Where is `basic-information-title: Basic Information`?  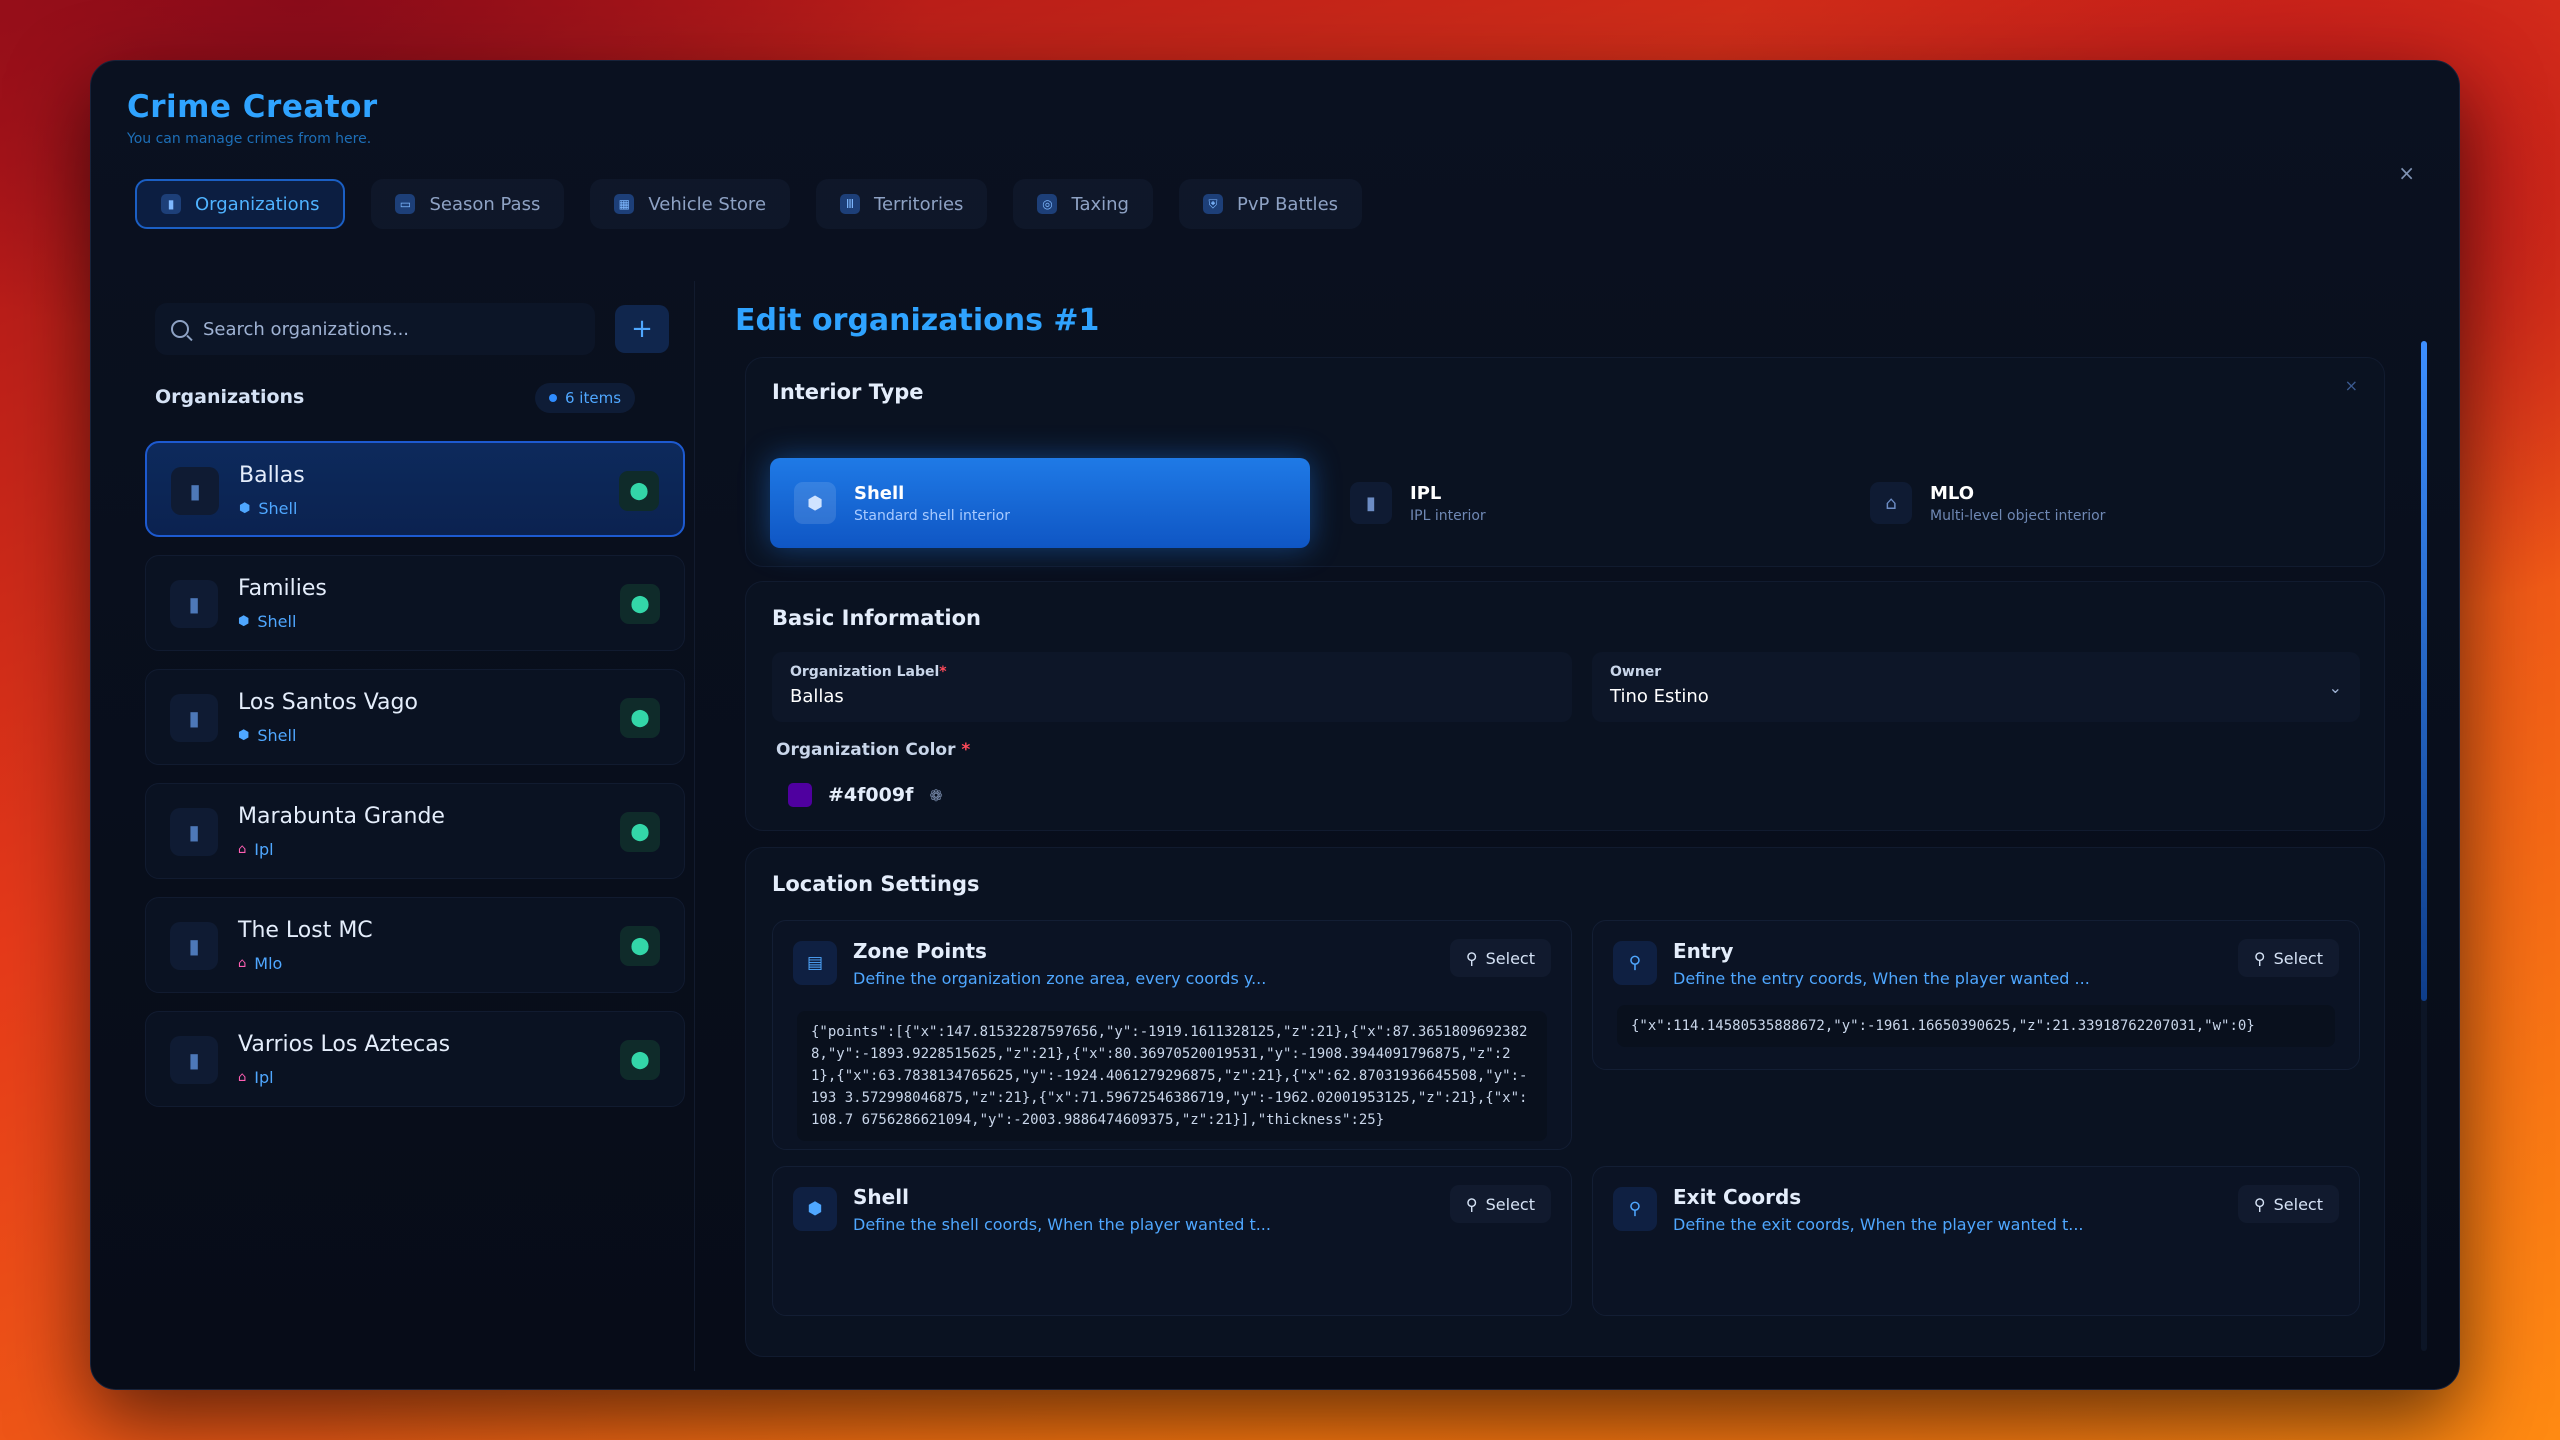
basic-information-title: Basic Information is located at coordinates (876, 618).